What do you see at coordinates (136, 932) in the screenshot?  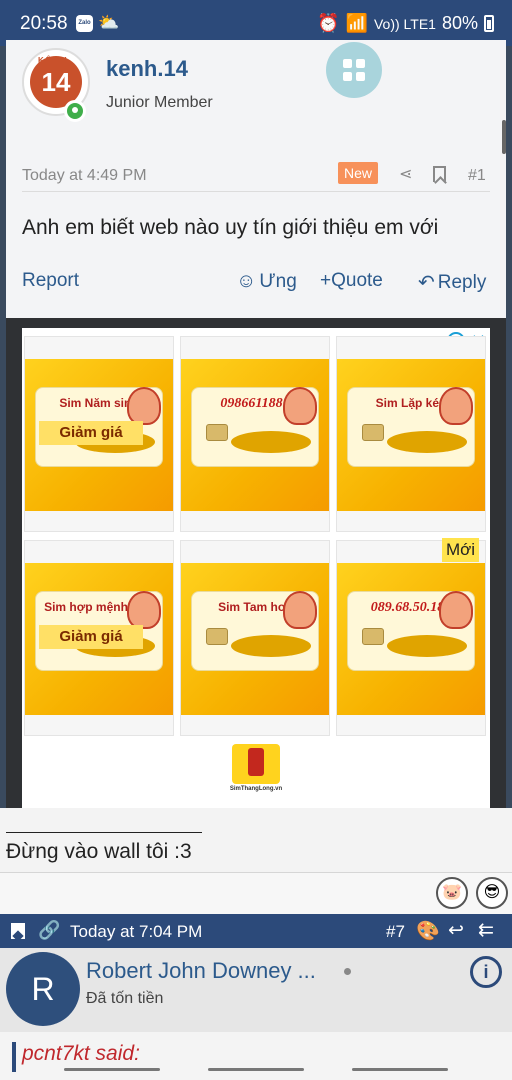 I see `post-timestamp: Today at 7:04 PM` at bounding box center [136, 932].